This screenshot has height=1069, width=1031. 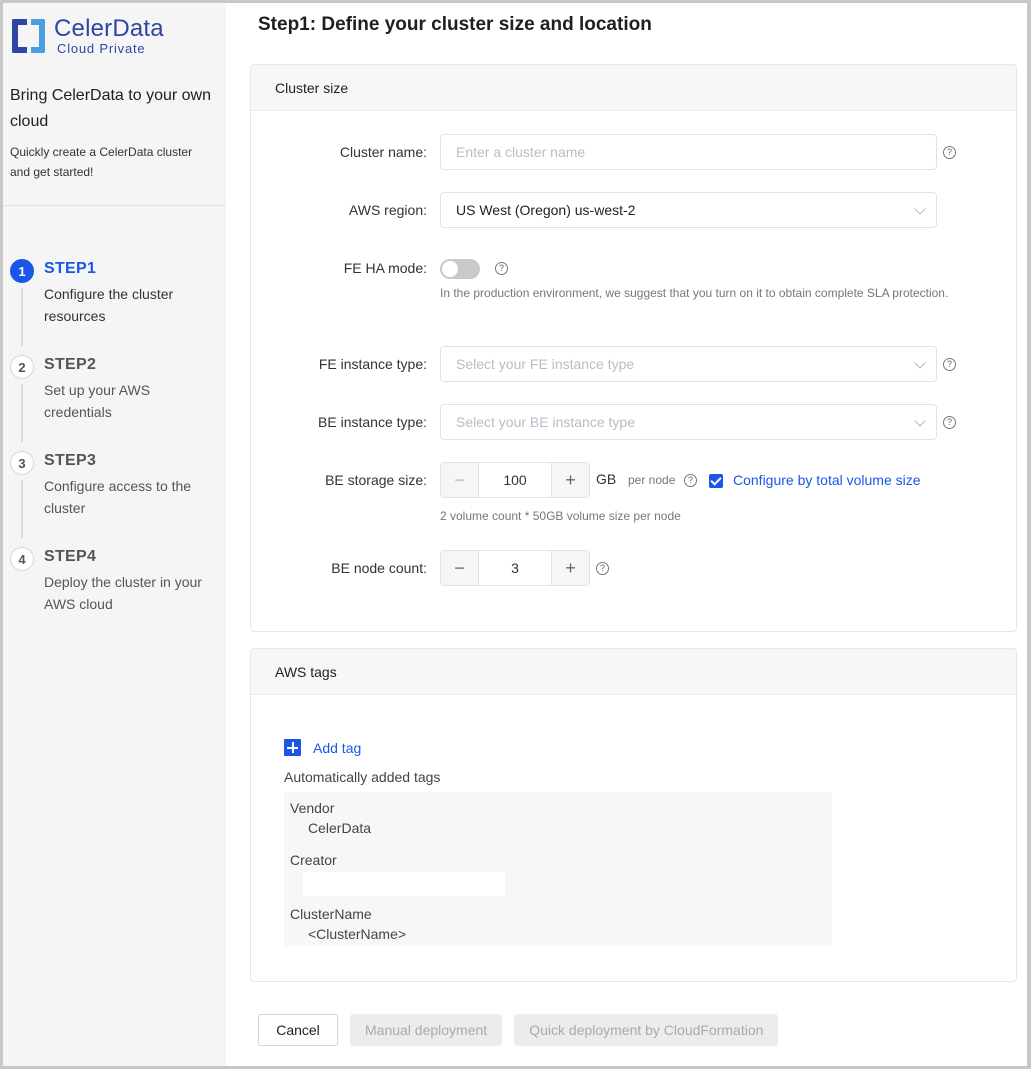 What do you see at coordinates (633, 88) in the screenshot?
I see `cluster-size-heading: Cluster size` at bounding box center [633, 88].